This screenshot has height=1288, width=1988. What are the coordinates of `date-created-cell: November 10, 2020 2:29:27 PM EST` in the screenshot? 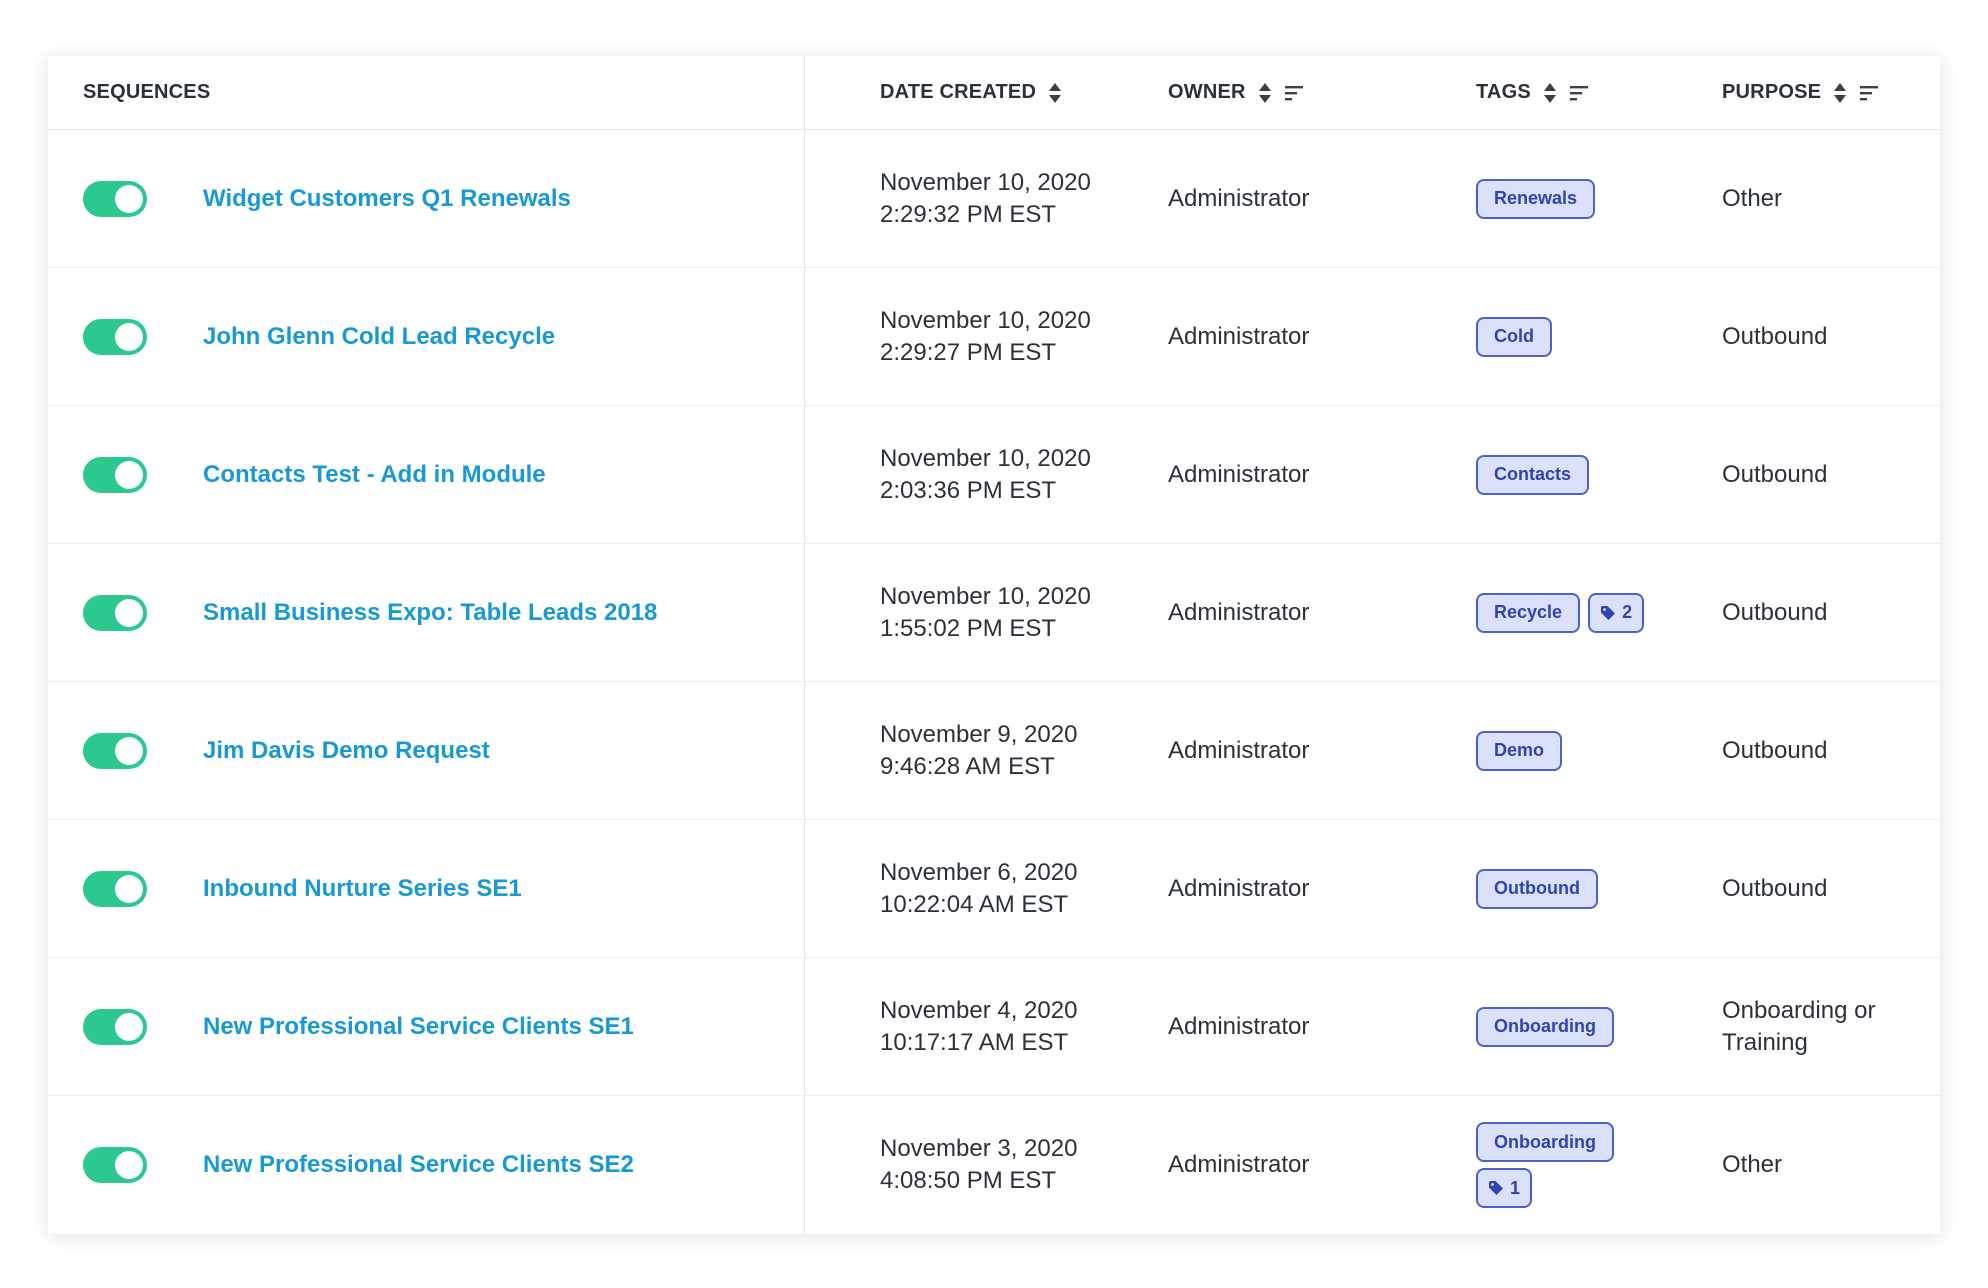 It's located at (1020, 336).